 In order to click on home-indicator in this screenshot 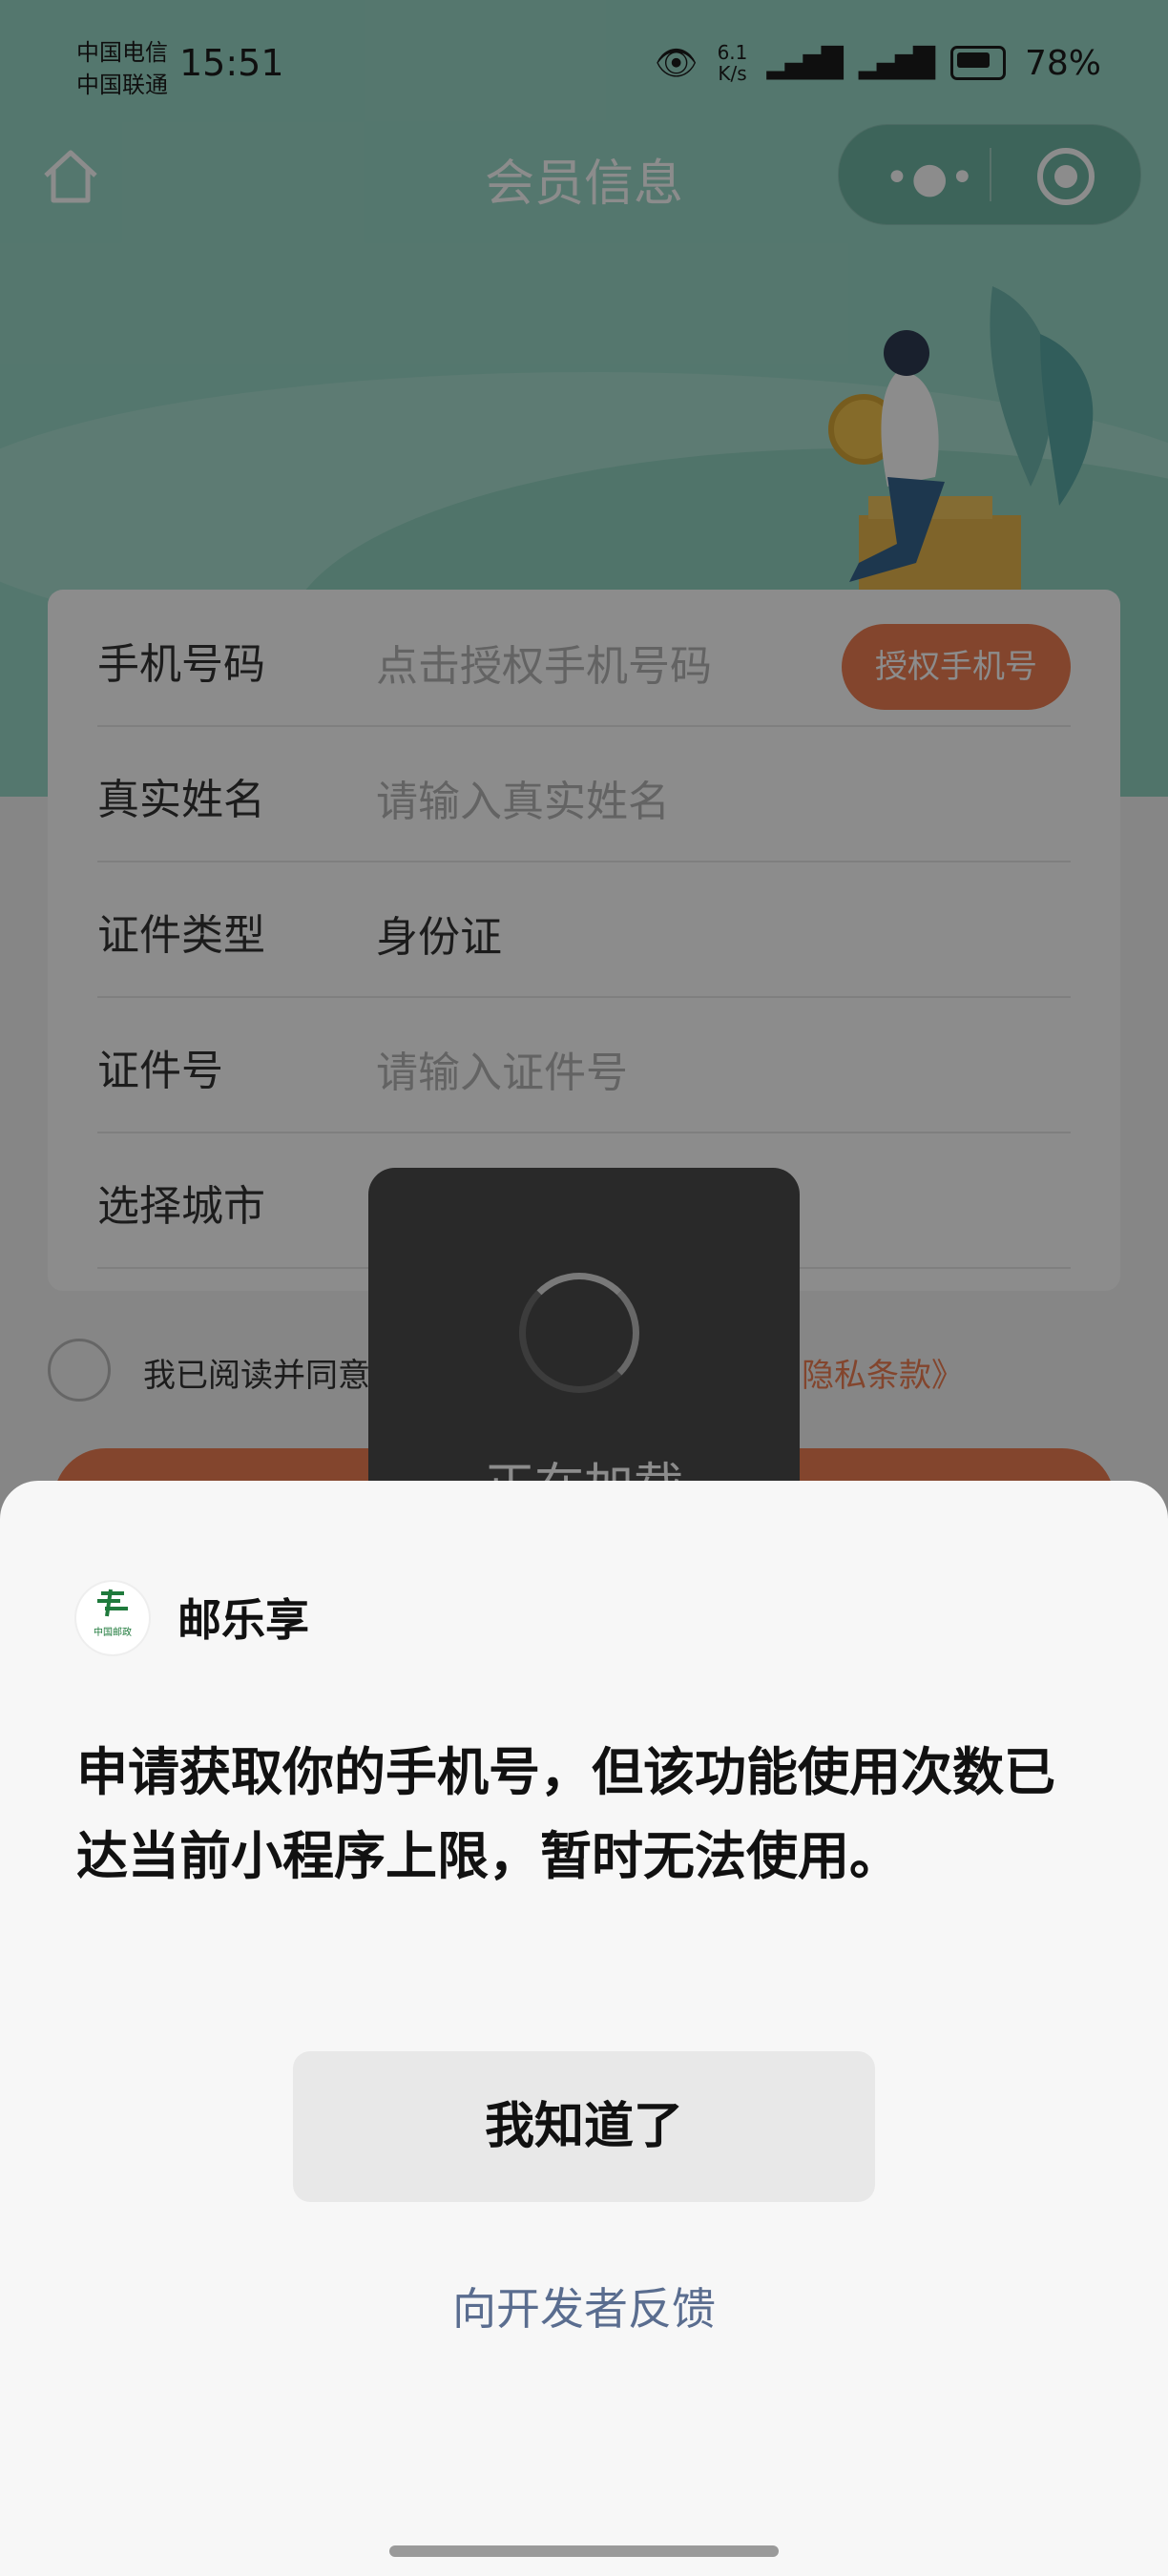, I will do `click(584, 2551)`.